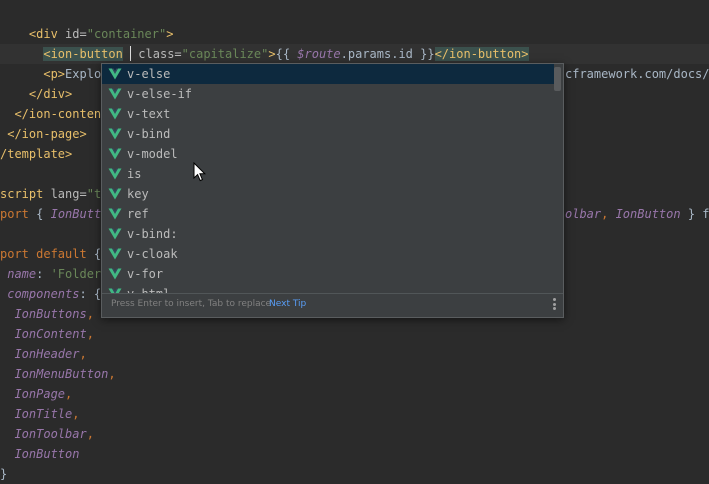 The height and width of the screenshot is (484, 709). What do you see at coordinates (145, 274) in the screenshot?
I see `autocomplete-item-label: v-for` at bounding box center [145, 274].